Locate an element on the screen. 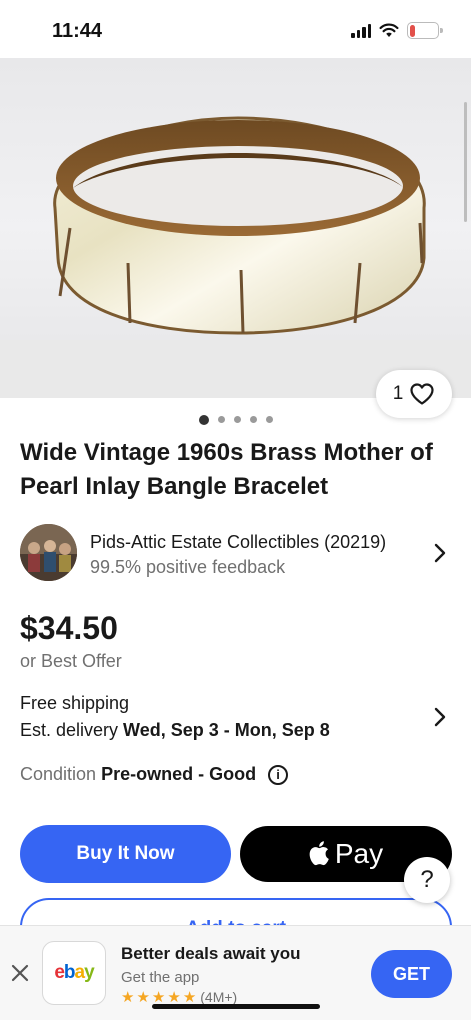 This screenshot has height=1020, width=471. seller-avatar is located at coordinates (48, 552).